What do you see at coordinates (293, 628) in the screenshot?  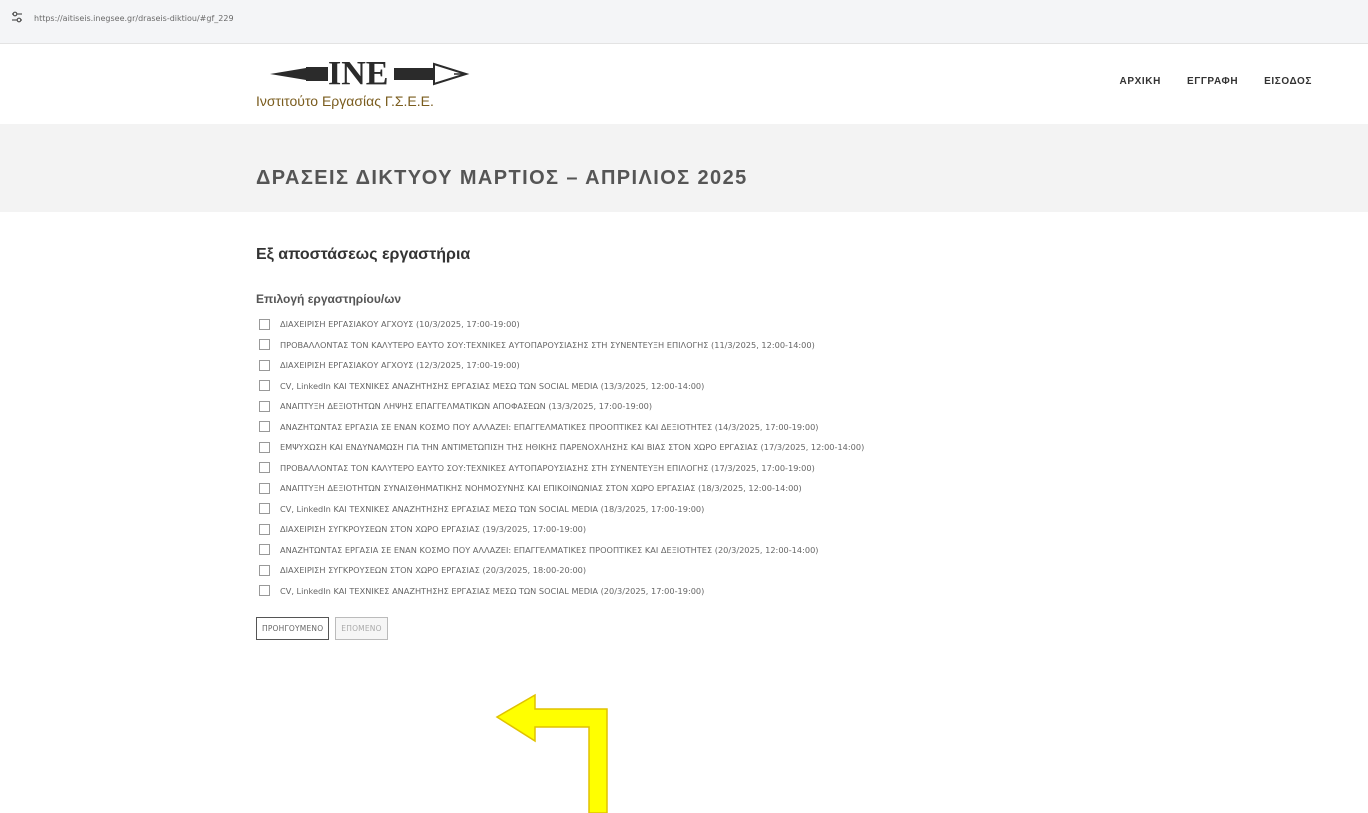 I see `previous-button: ΠΡΟΗΓΟΥΜΕΝΟ` at bounding box center [293, 628].